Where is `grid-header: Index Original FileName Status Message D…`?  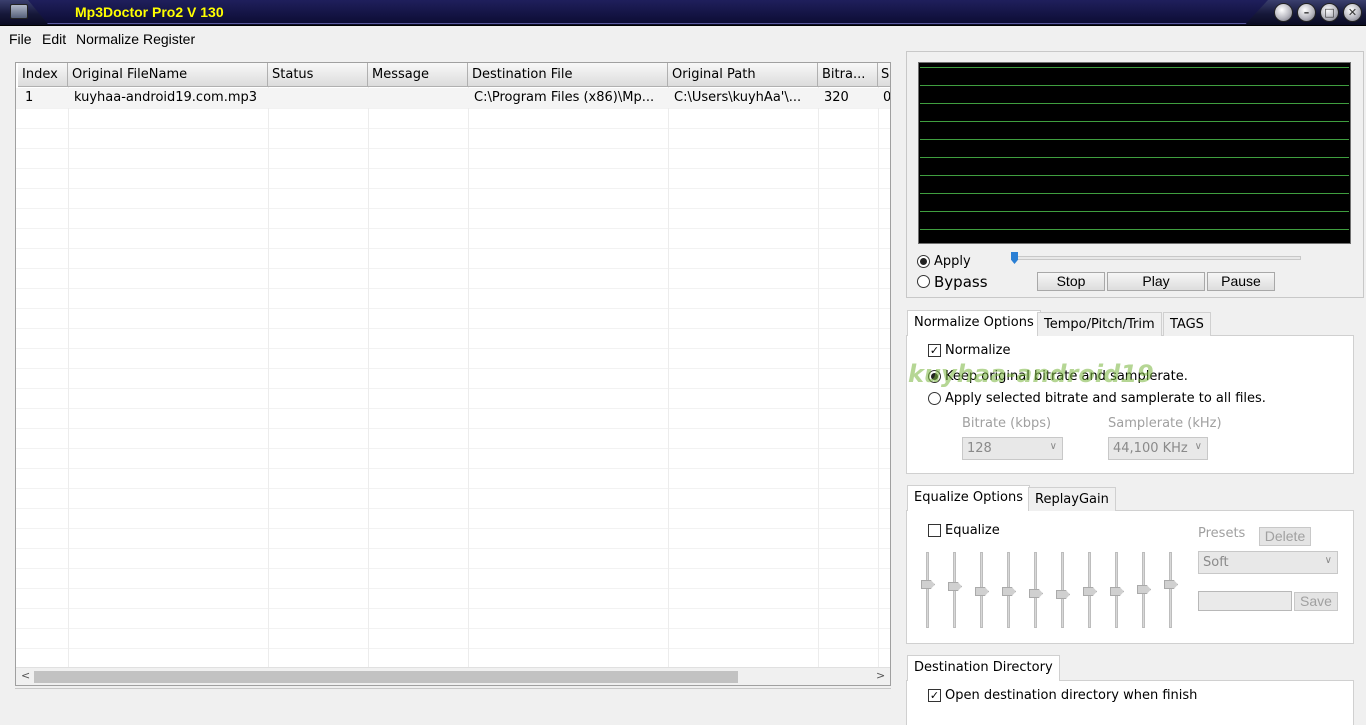 grid-header: Index Original FileName Status Message D… is located at coordinates (453, 75).